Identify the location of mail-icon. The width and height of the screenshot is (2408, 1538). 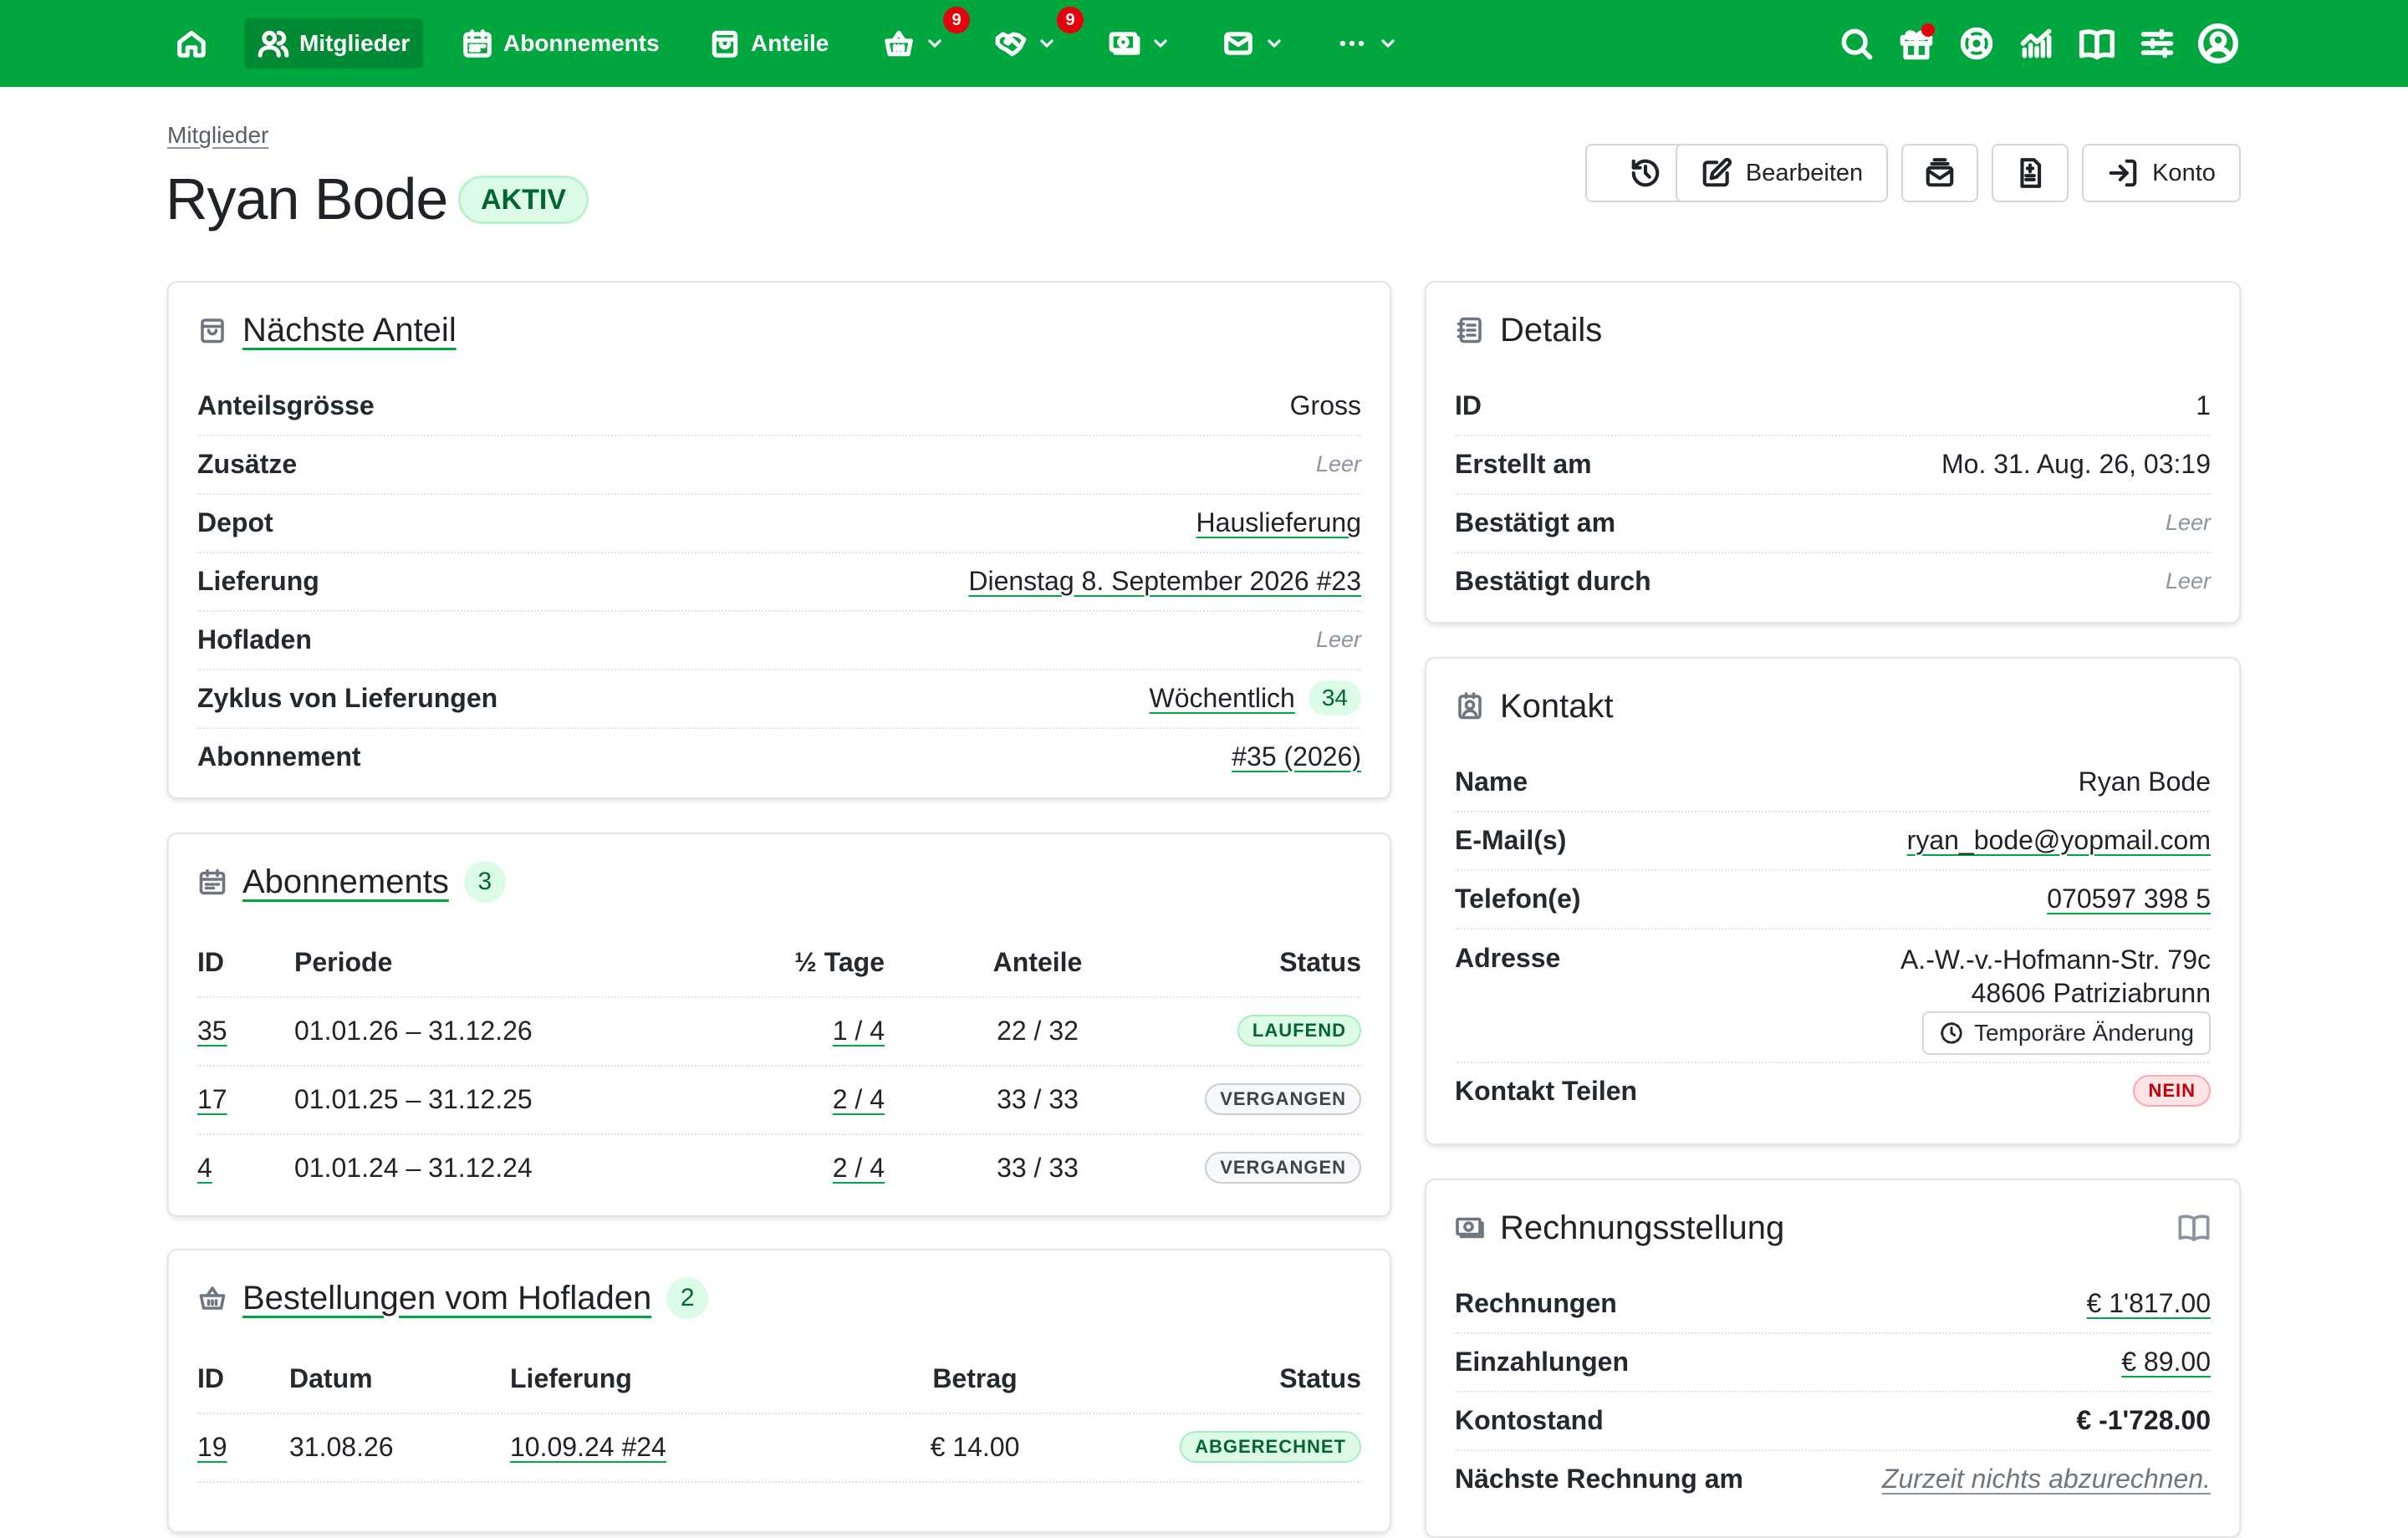
(1238, 43).